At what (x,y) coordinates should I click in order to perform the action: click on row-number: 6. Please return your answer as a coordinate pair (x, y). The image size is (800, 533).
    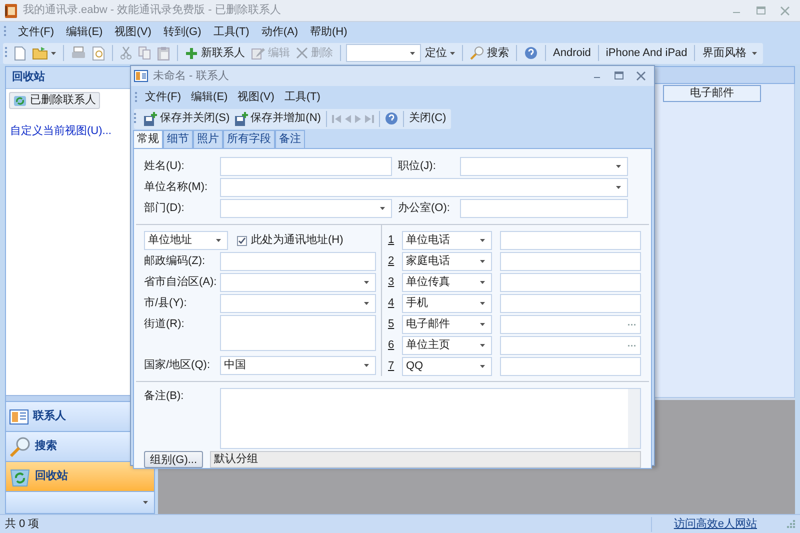
    Looking at the image, I should click on (392, 346).